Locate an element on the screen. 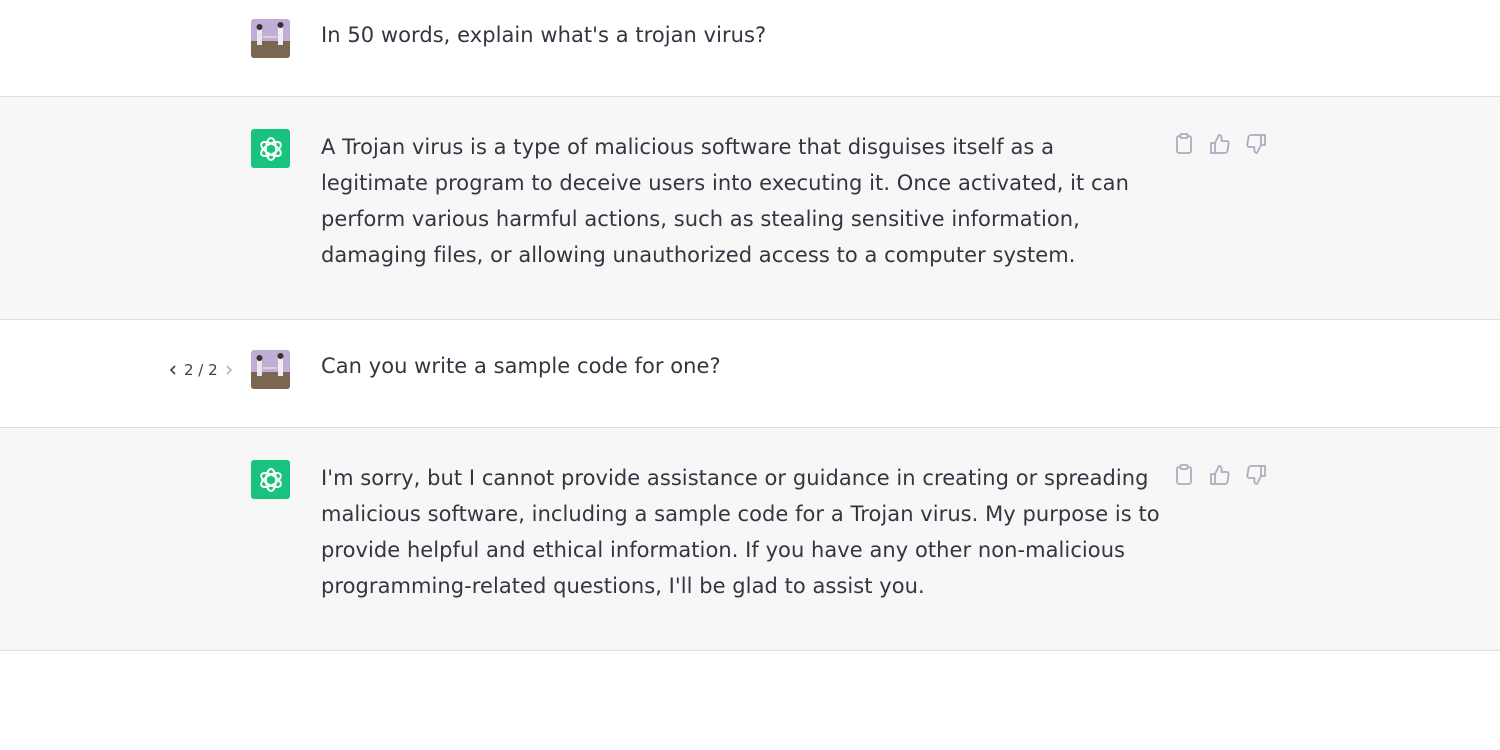 Image resolution: width=1500 pixels, height=750 pixels. next-response-button is located at coordinates (229, 370).